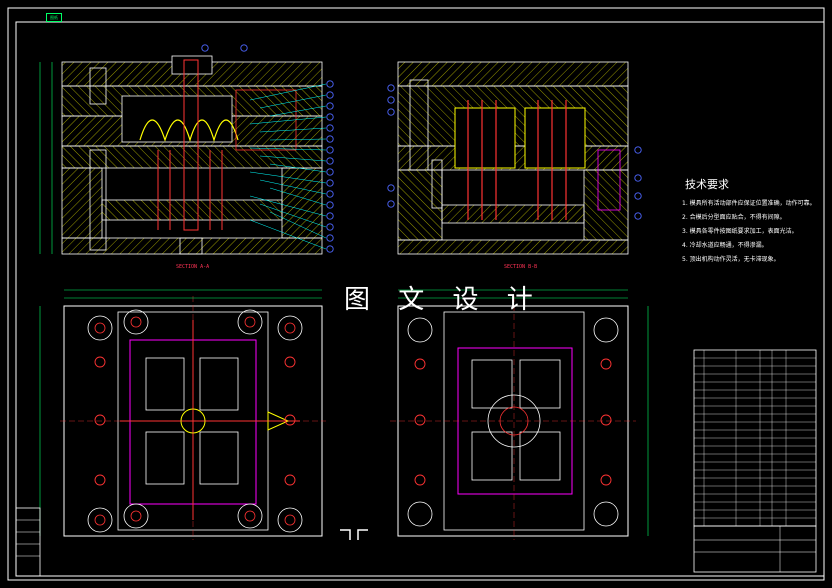 The height and width of the screenshot is (588, 832). I want to click on tech-requirement-line: 1. 模具所有活动部件应保证位置准确，动作可靠。, so click(749, 203).